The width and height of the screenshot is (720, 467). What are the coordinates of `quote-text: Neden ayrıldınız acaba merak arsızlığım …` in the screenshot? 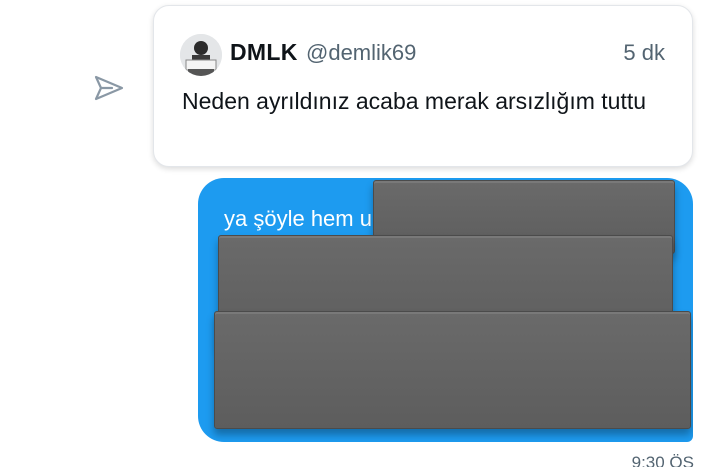 It's located at (414, 101).